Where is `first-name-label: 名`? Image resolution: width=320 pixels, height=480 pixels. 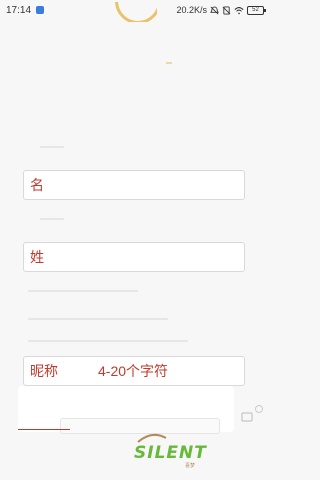 first-name-label: 名 is located at coordinates (37, 185).